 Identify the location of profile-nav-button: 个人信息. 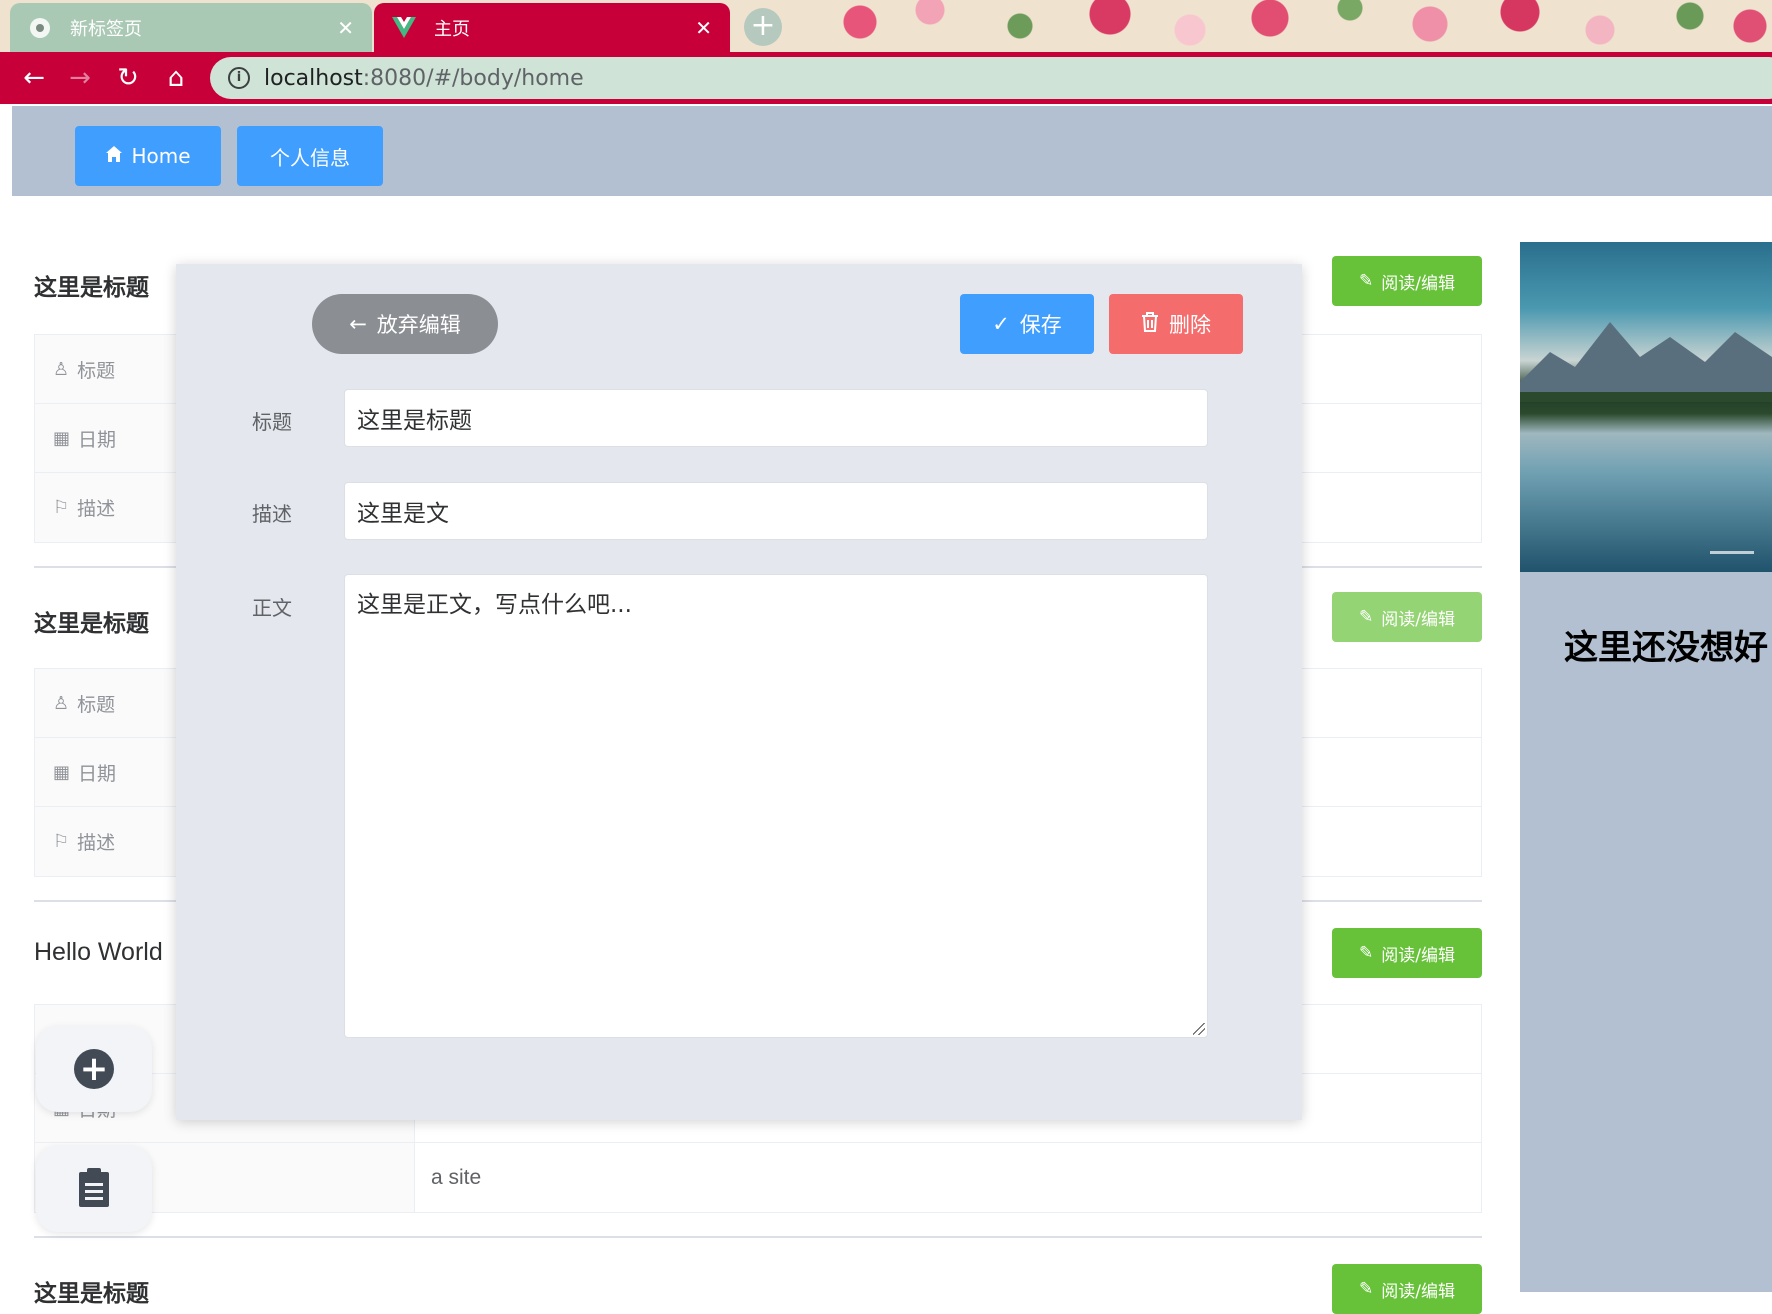
(310, 156).